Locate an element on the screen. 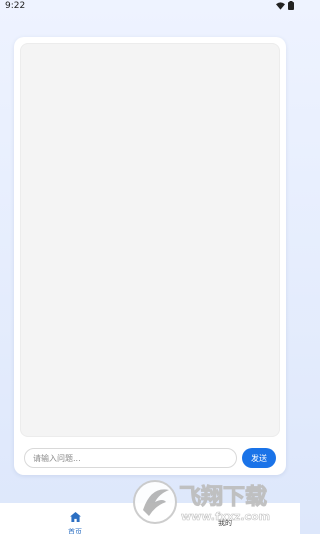  status-bar: 9:22 is located at coordinates (150, 7).